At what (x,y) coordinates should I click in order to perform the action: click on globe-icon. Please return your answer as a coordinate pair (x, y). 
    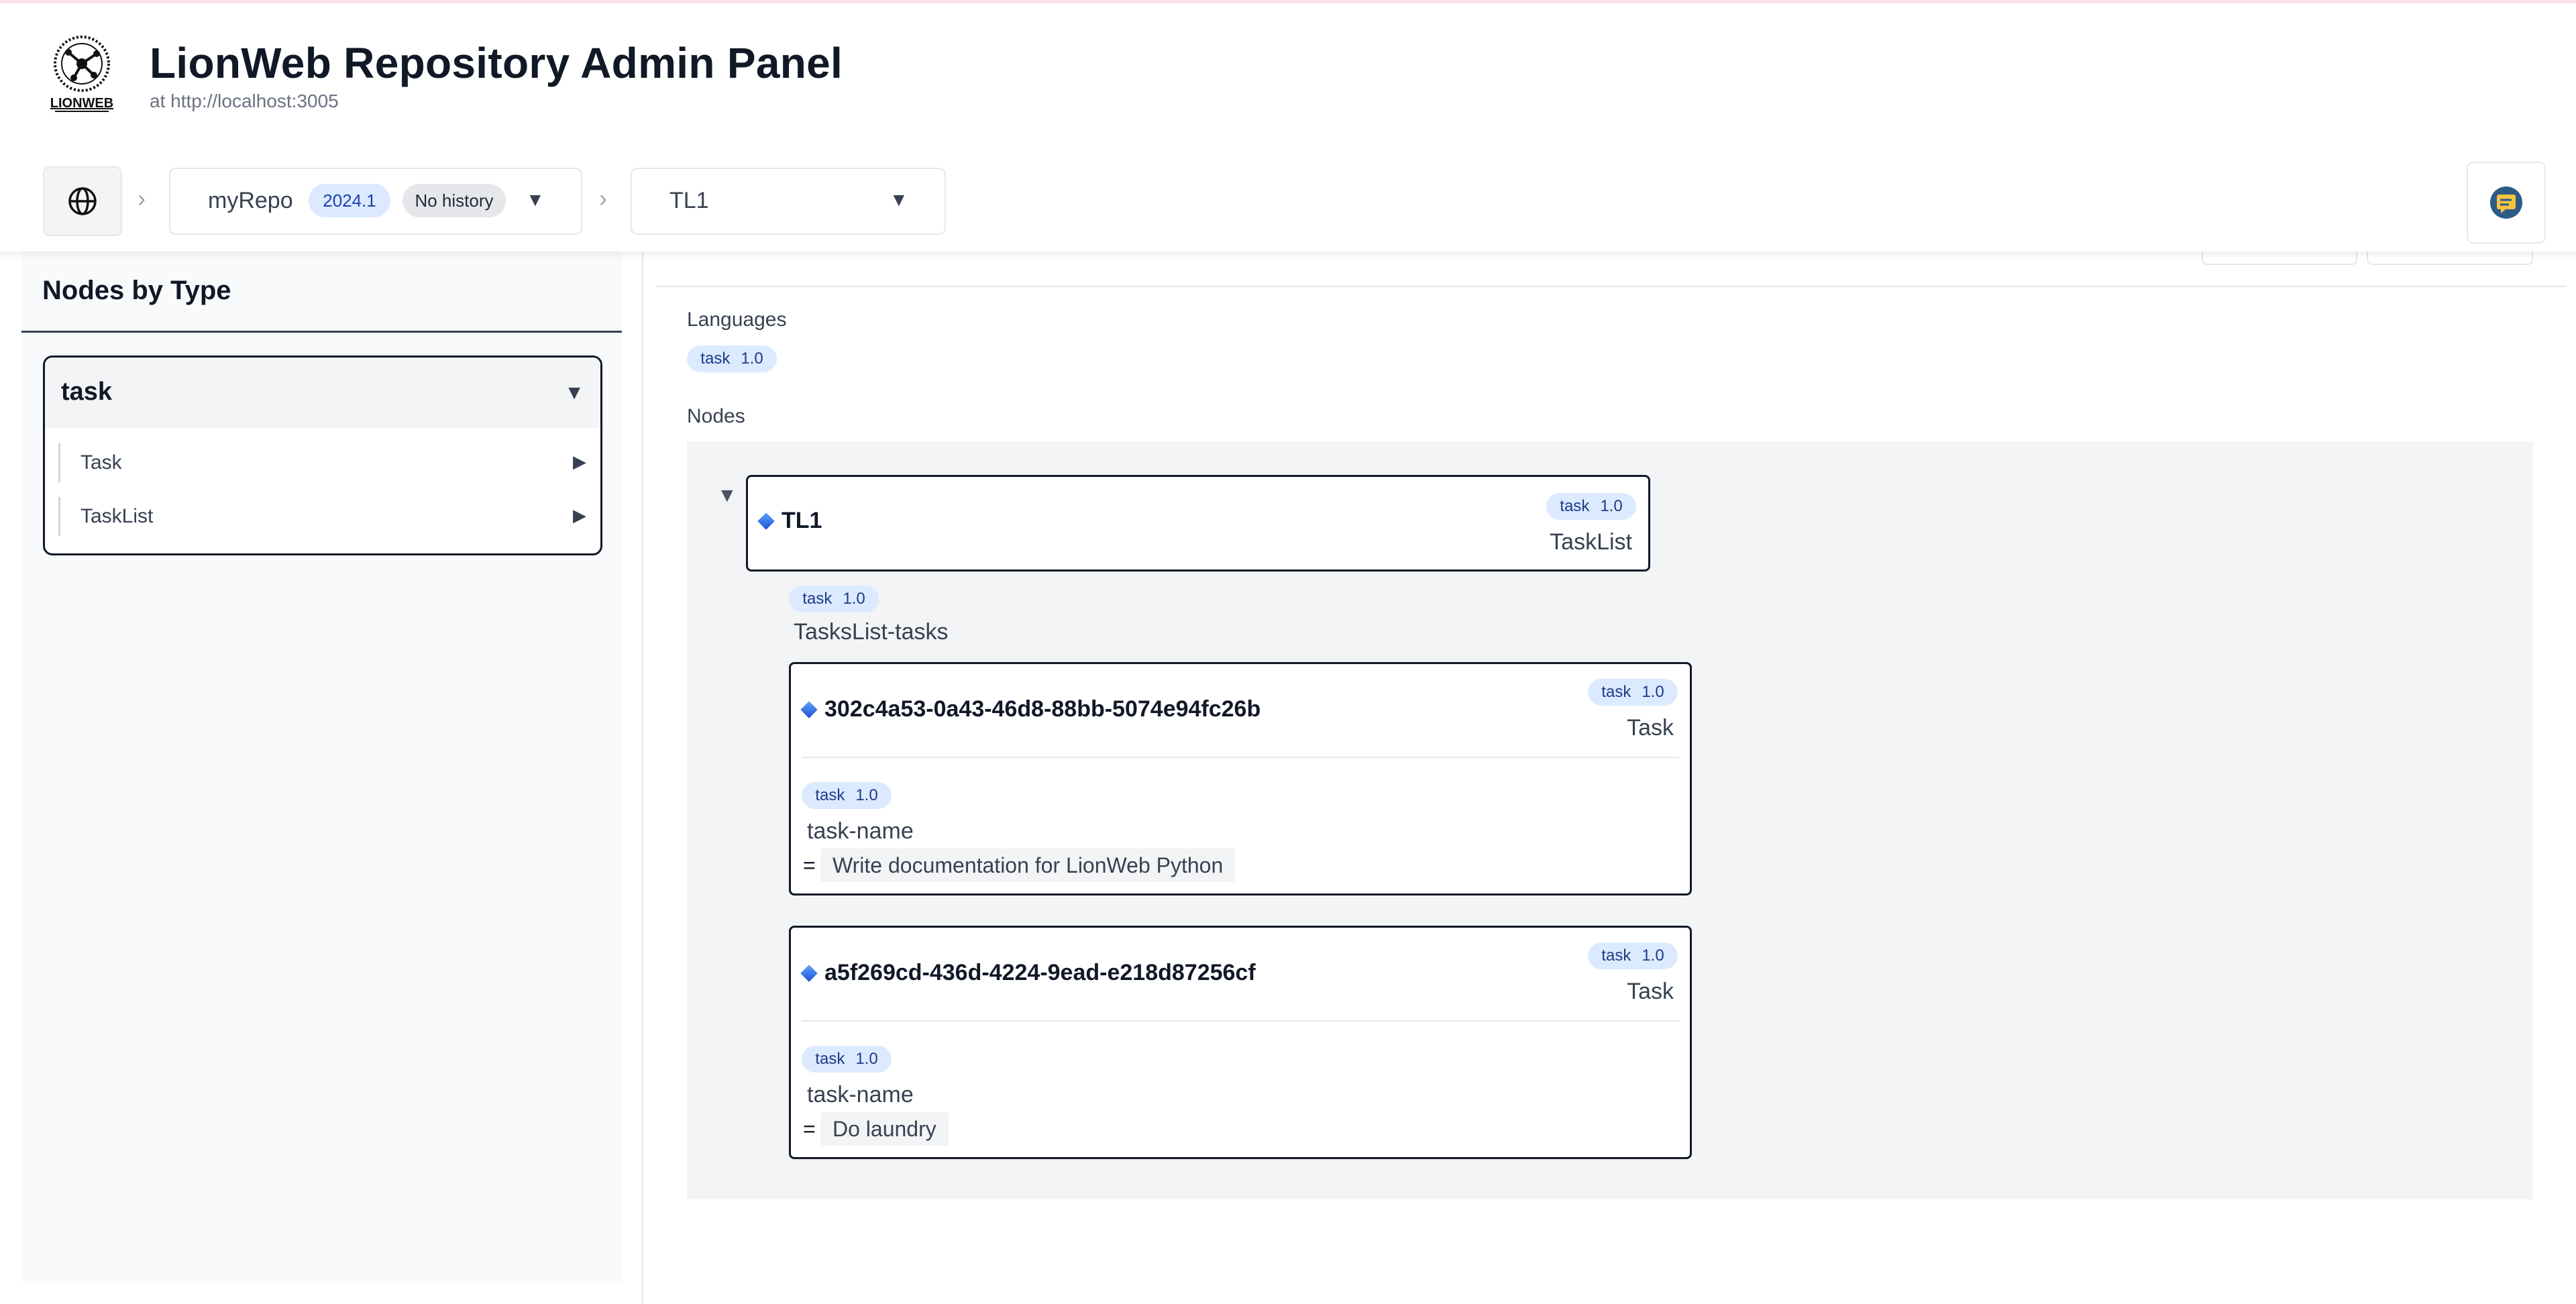
    Looking at the image, I should click on (82, 201).